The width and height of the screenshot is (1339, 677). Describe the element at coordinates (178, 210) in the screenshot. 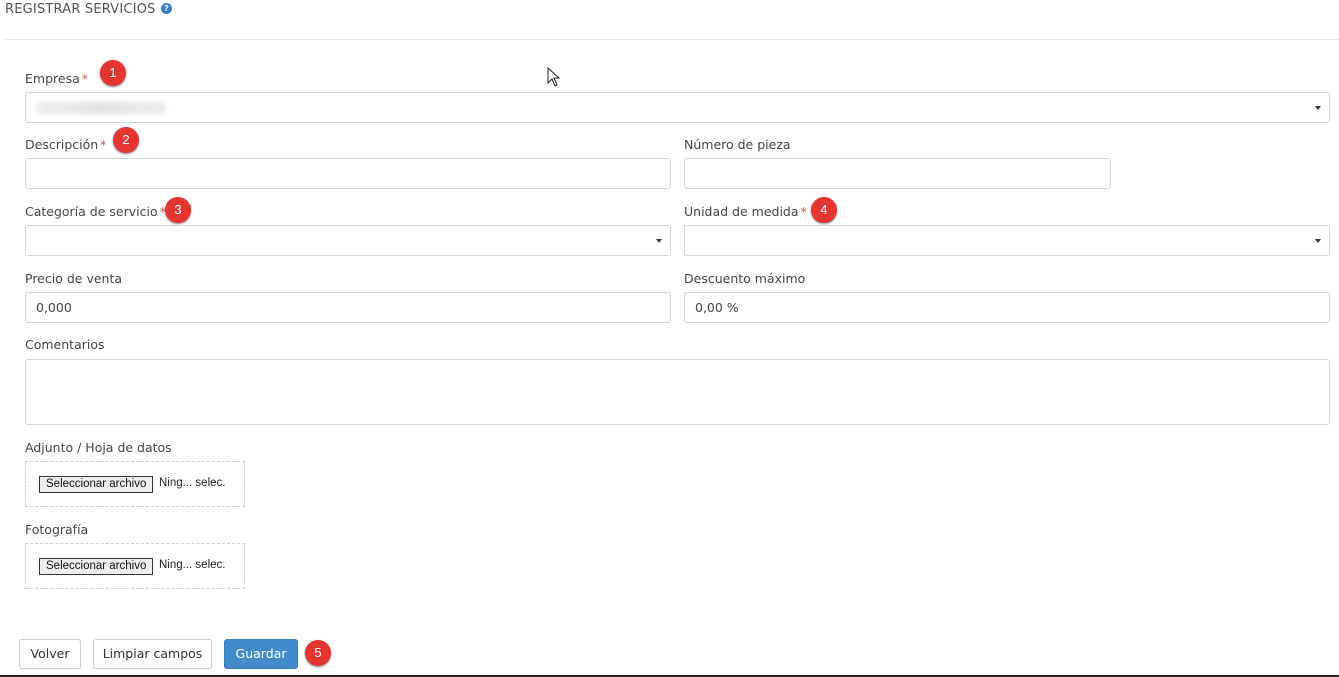

I see `annotation-badge-3: 3` at that location.